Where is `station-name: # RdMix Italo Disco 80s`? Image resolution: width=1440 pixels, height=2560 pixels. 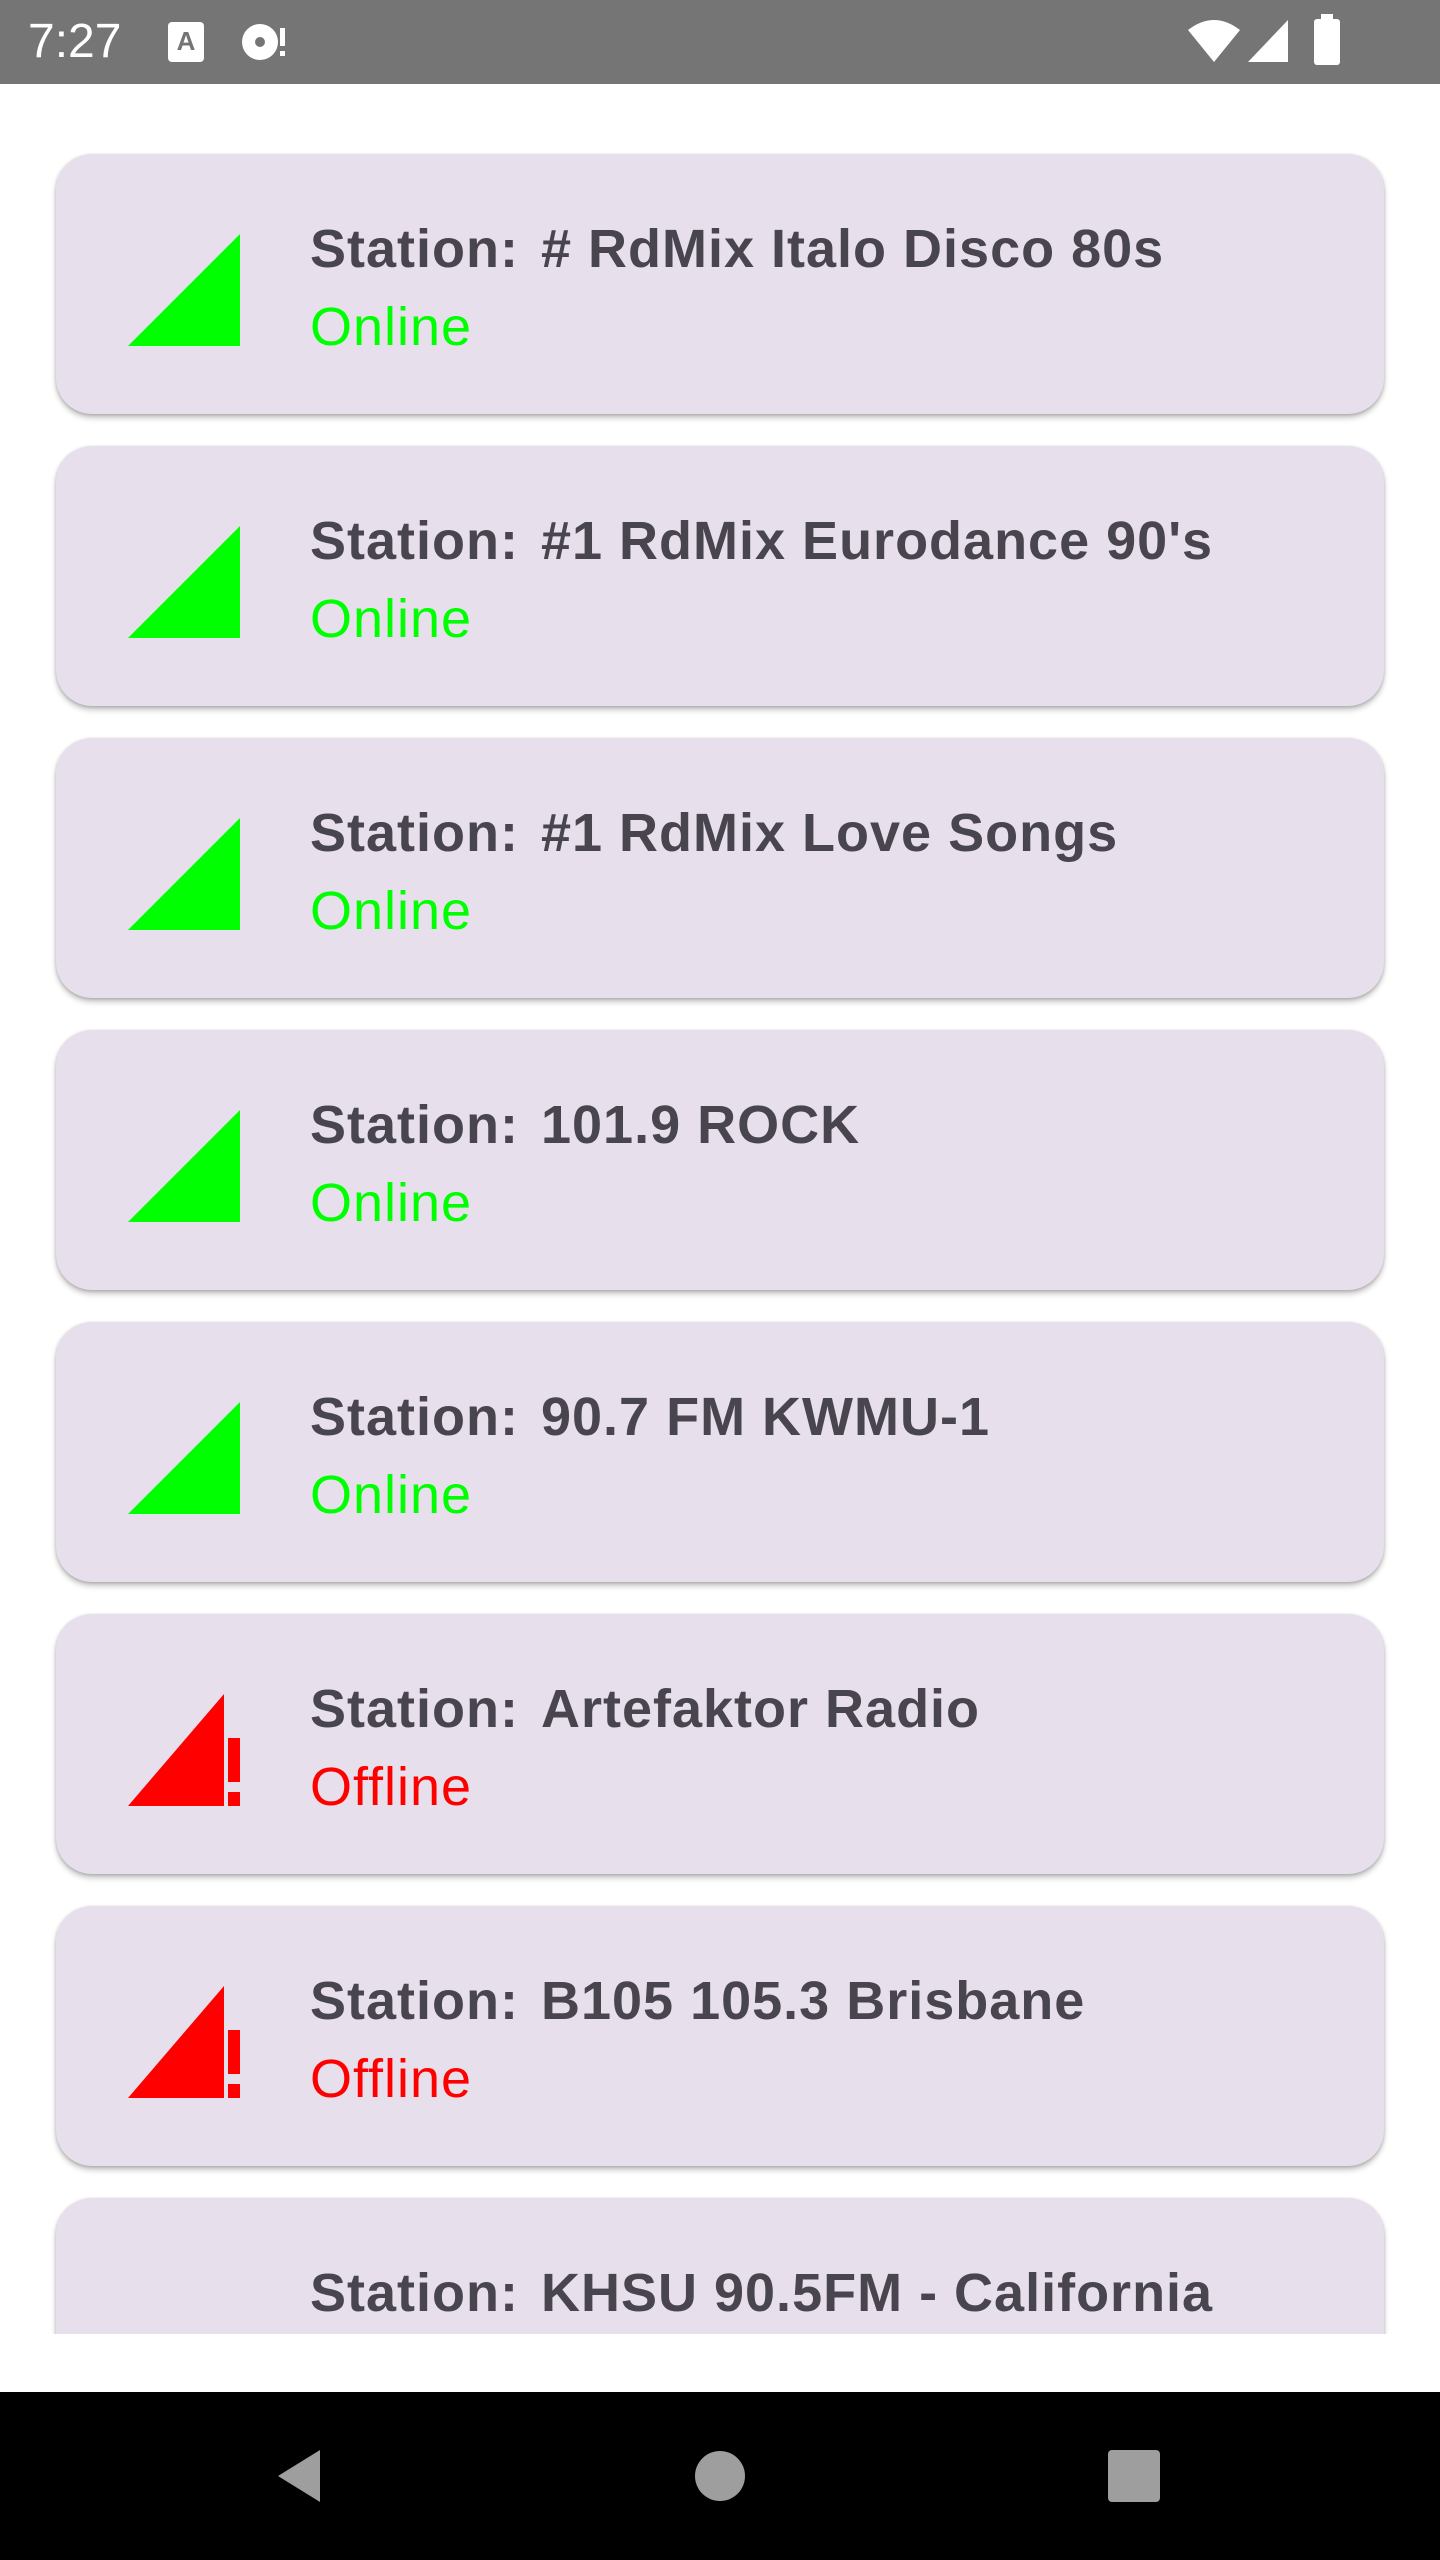
station-name: # RdMix Italo Disco 80s is located at coordinates (852, 249).